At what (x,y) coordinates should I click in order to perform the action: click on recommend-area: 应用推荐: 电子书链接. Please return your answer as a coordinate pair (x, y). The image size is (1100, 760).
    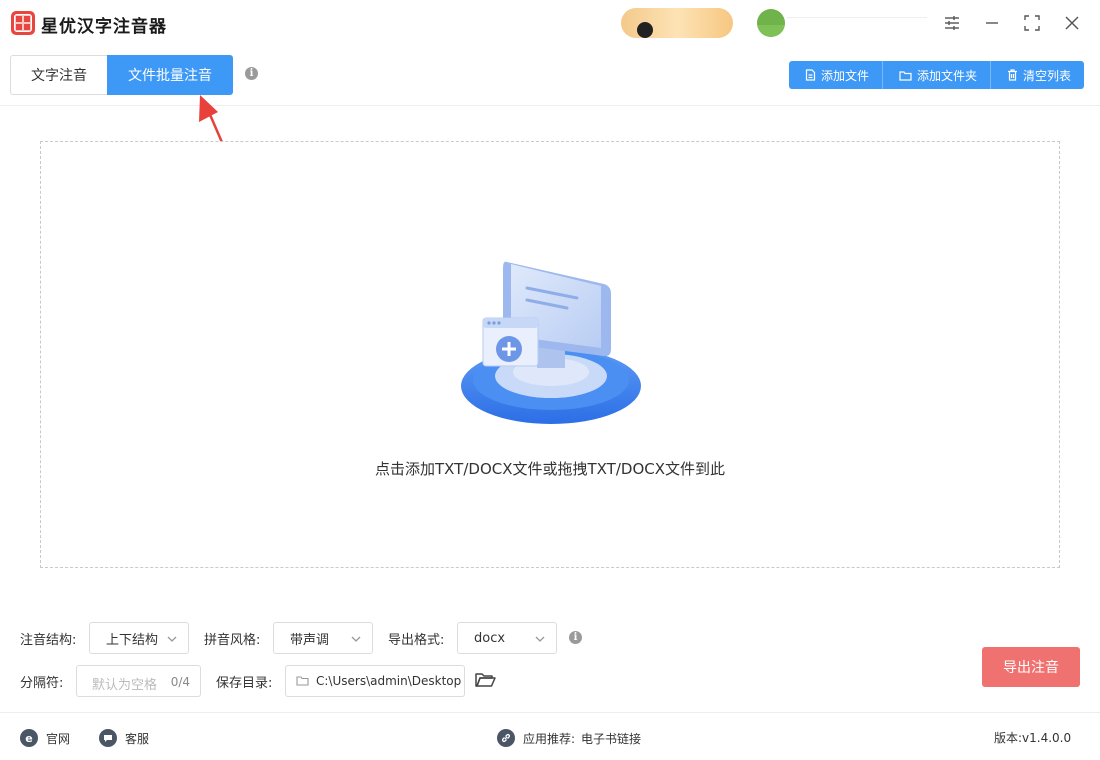
    Looking at the image, I should click on (569, 738).